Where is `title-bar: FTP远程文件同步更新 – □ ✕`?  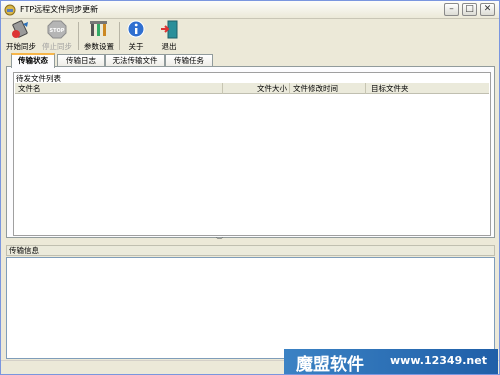 title-bar: FTP远程文件同步更新 – □ ✕ is located at coordinates (250, 10).